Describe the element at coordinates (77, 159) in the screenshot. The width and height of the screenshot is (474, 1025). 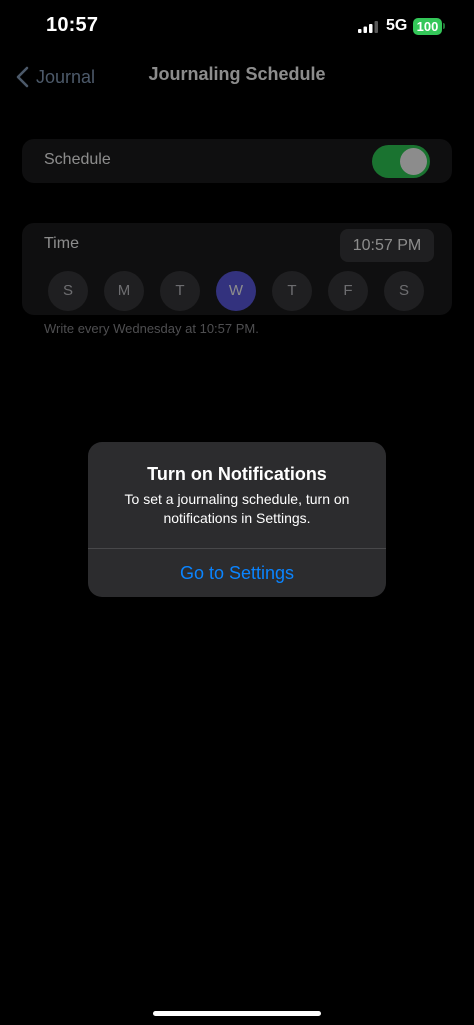
I see `schedule-label: Schedule` at that location.